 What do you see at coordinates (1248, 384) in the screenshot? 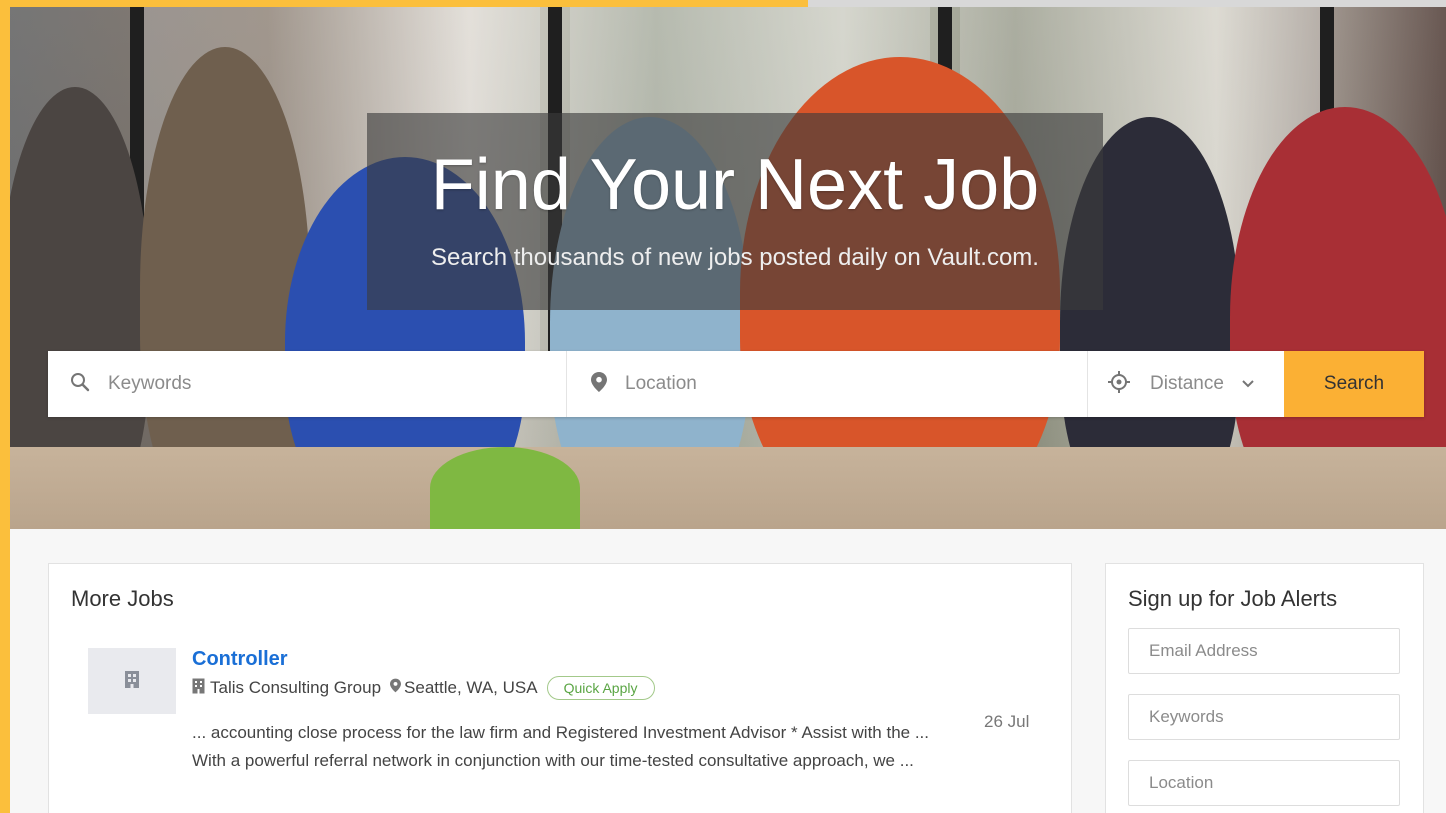
I see `chevron-down-icon` at bounding box center [1248, 384].